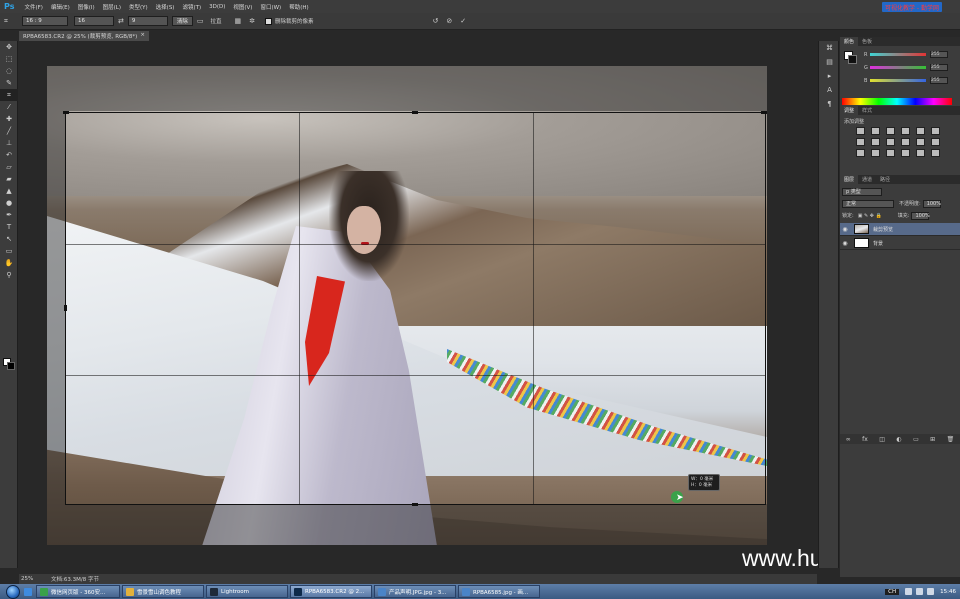 The height and width of the screenshot is (599, 960). What do you see at coordinates (9, 131) in the screenshot?
I see `brush-tool-icon: ╱` at bounding box center [9, 131].